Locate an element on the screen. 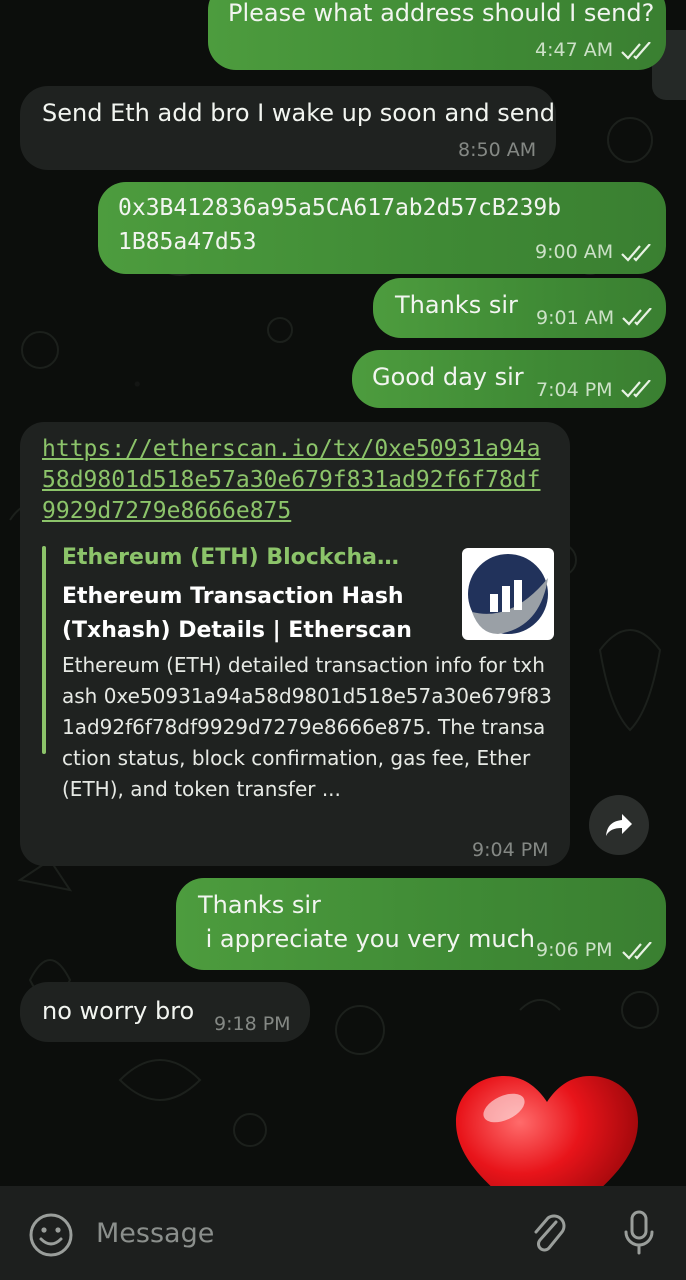 The width and height of the screenshot is (686, 1280). smiley-face-icon is located at coordinates (51, 1235).